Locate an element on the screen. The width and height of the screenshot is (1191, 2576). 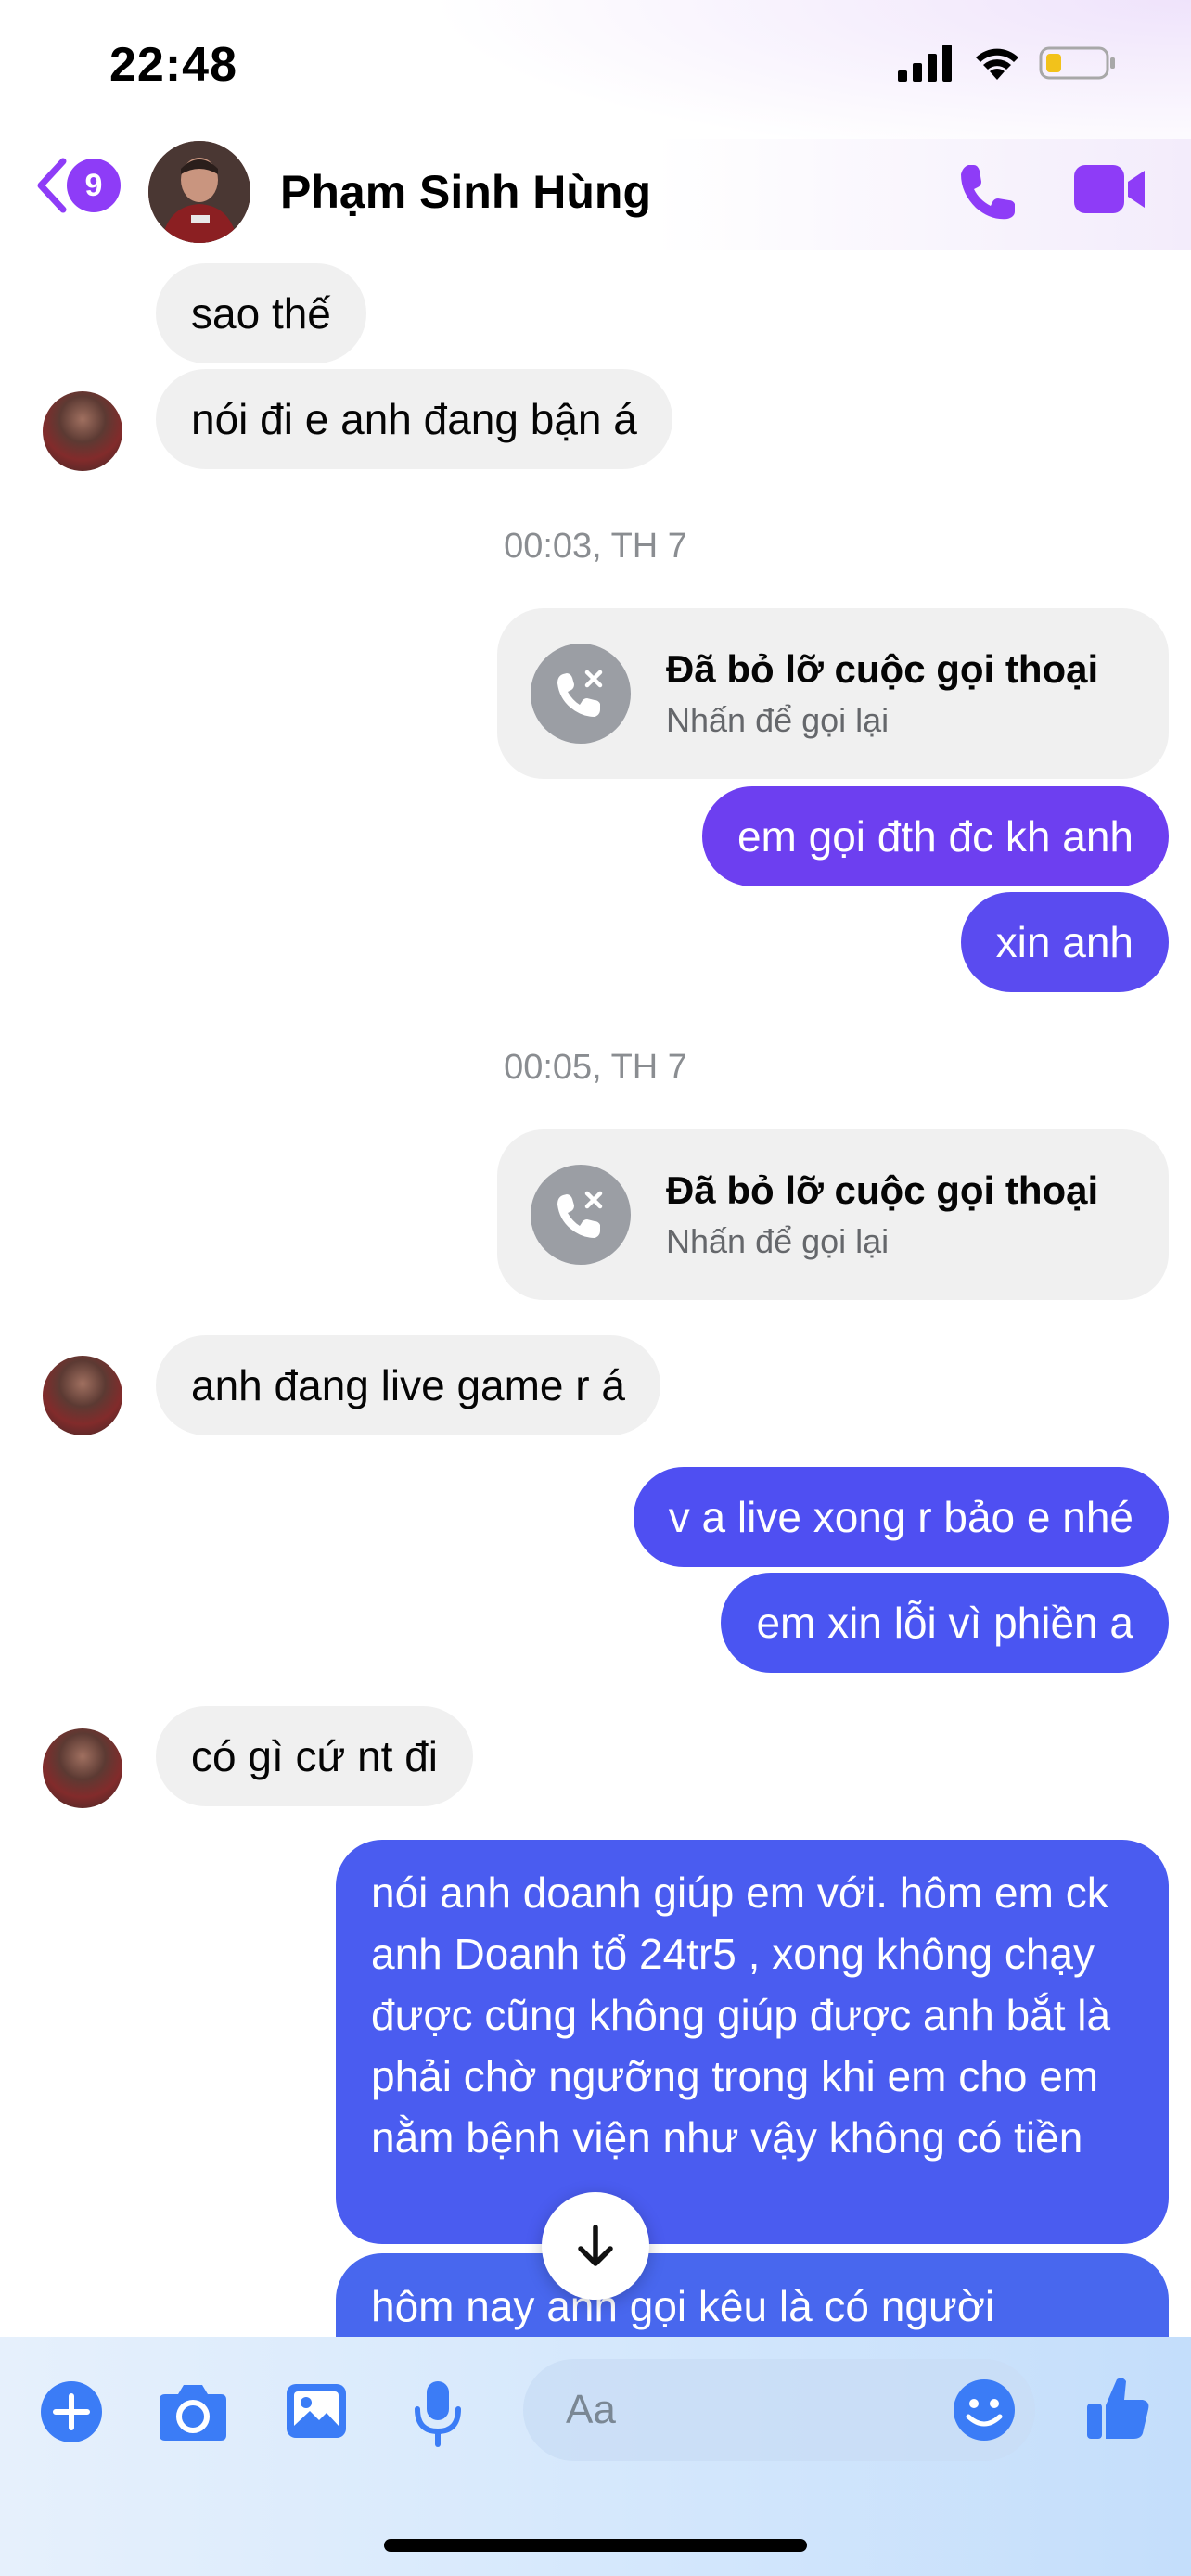
emoji-button is located at coordinates (984, 2412).